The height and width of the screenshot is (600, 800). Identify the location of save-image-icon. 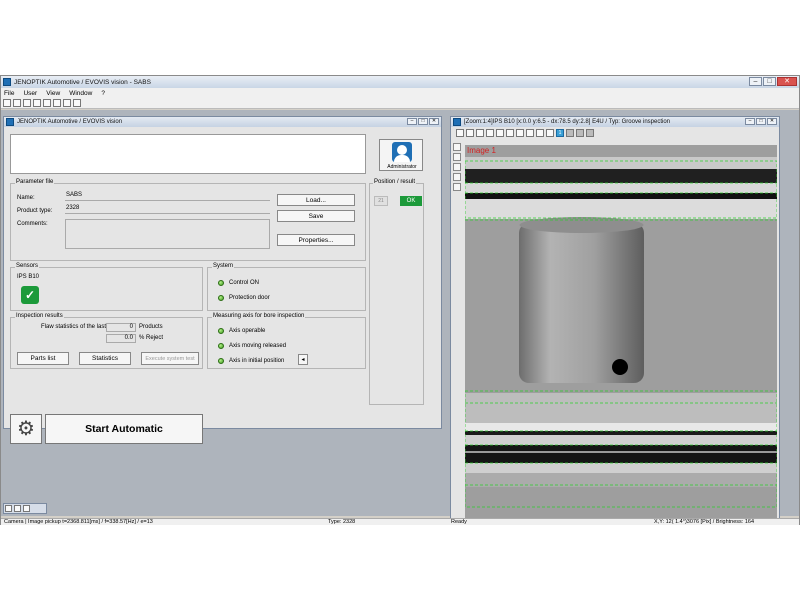
(500, 132).